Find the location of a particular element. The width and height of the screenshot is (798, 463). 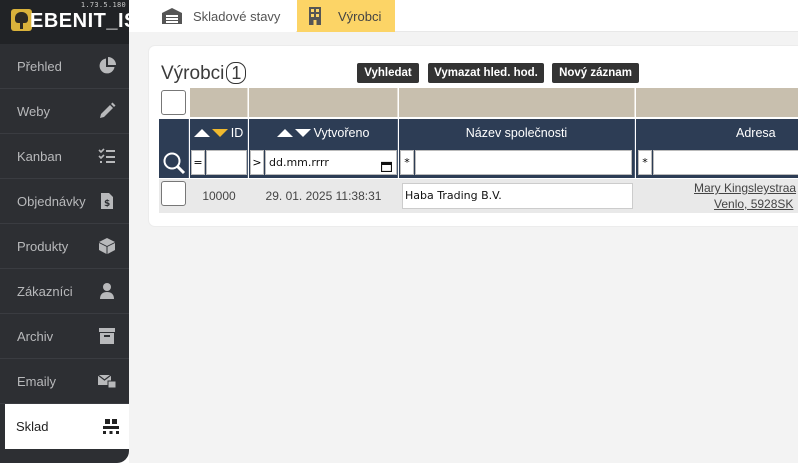

cell-company: Haba Trading B.V. is located at coordinates (517, 196).